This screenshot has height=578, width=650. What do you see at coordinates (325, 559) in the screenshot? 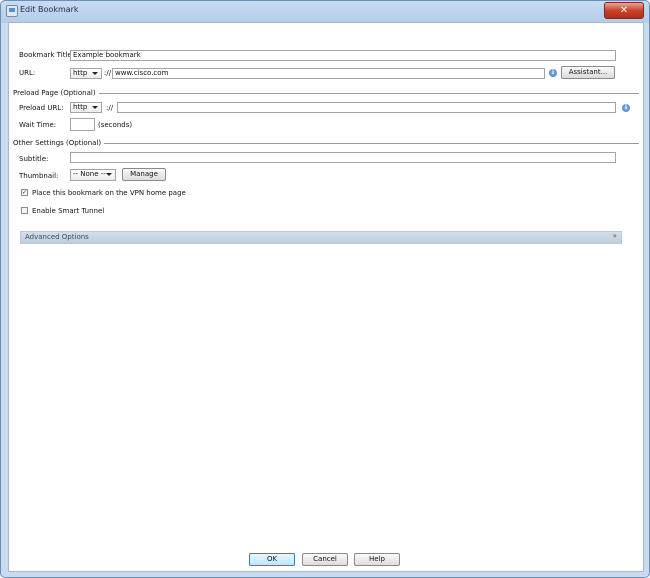
I see `cancel-button: Cancel` at bounding box center [325, 559].